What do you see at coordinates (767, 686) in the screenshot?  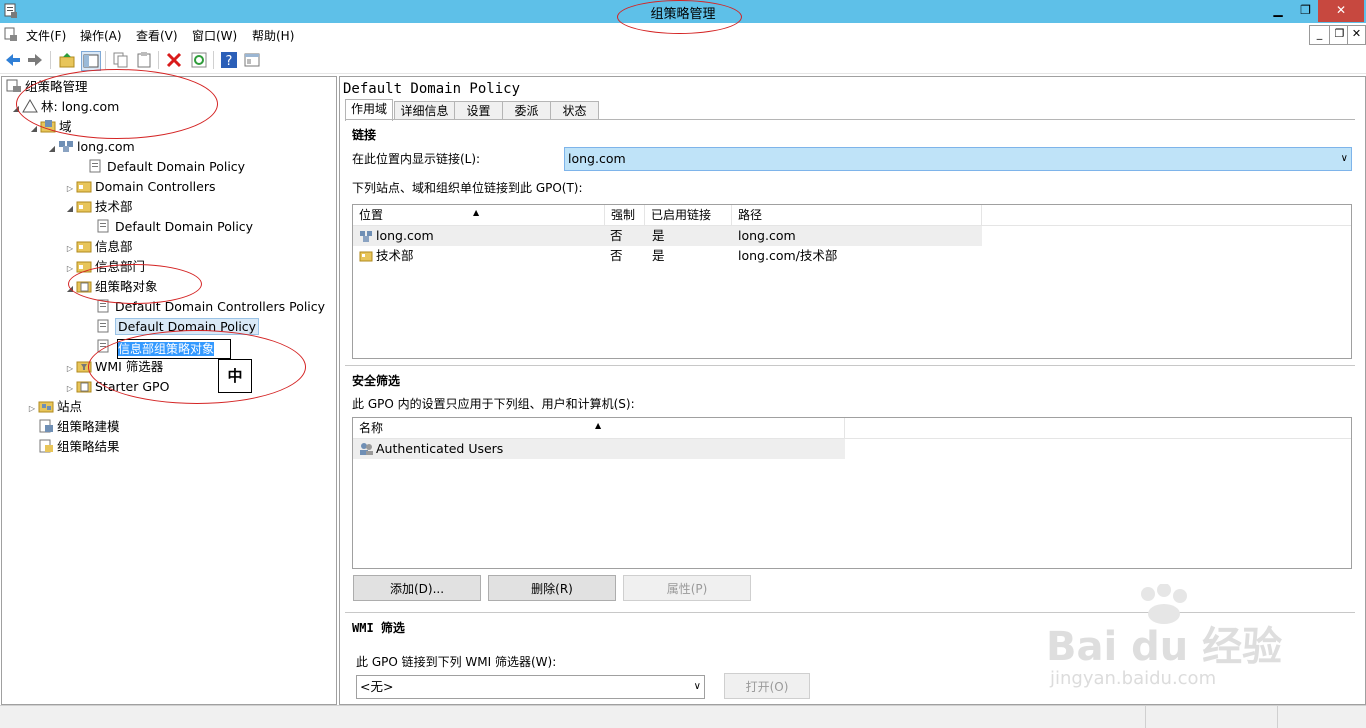 I see `open-wmi-button: 打开(O)` at bounding box center [767, 686].